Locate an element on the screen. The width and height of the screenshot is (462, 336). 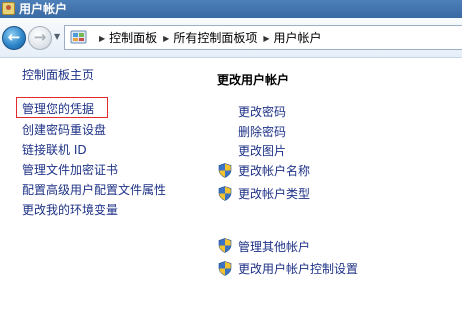
change-account-name-link: 更改帐户名称 is located at coordinates (274, 171).